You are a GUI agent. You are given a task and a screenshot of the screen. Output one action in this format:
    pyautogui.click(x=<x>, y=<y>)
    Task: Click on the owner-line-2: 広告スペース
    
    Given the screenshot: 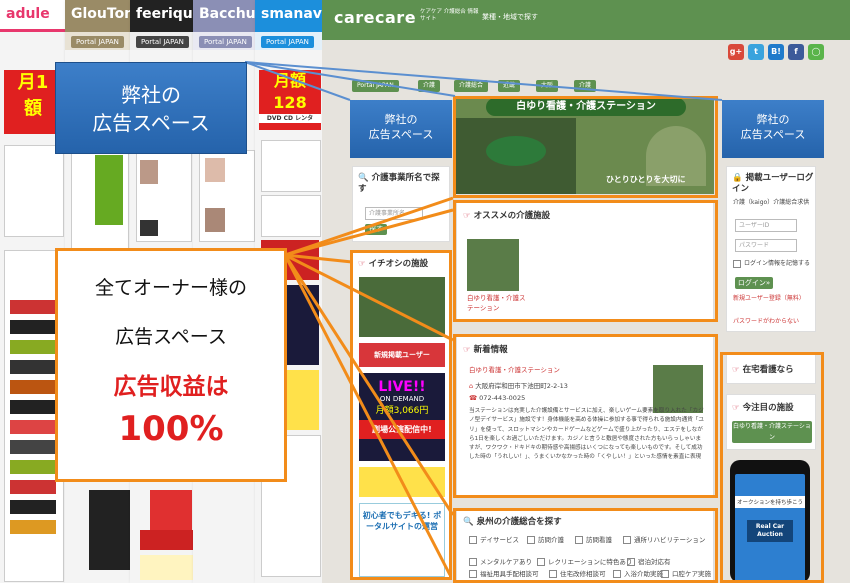 What is the action you would take?
    pyautogui.click(x=171, y=337)
    